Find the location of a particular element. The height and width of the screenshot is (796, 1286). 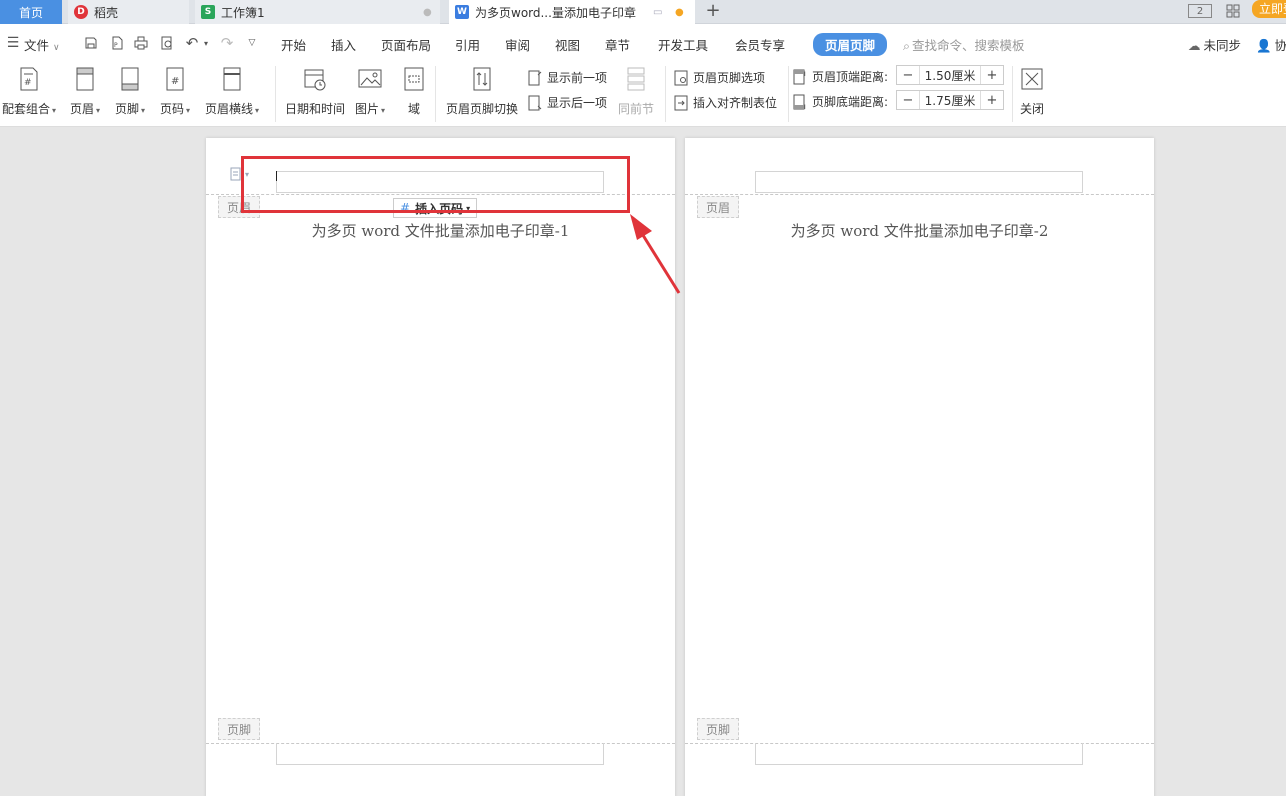

footer-bottom-distance-input: 1.75厘米 is located at coordinates (950, 100).